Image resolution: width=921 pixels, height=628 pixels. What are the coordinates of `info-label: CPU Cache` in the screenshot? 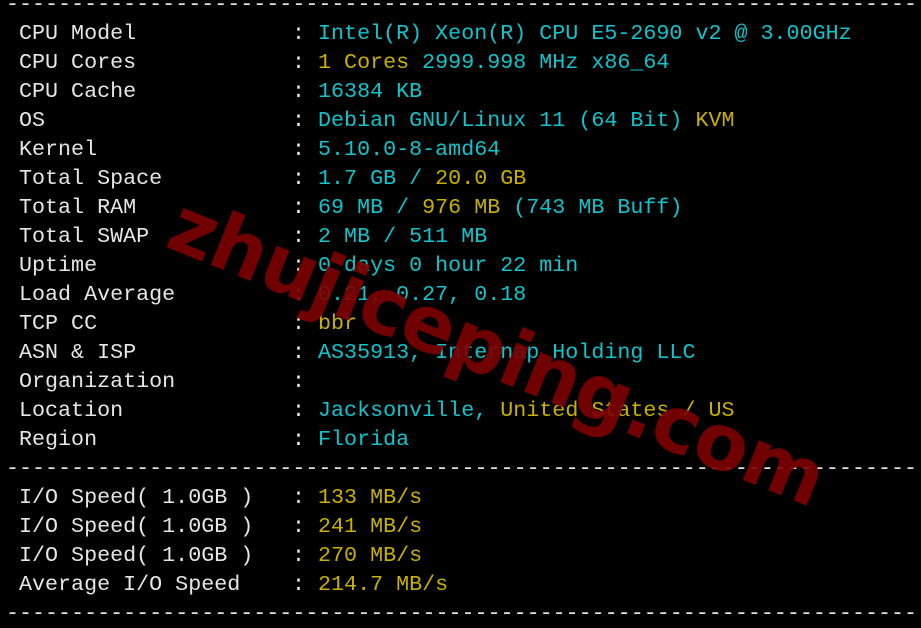 It's located at (78, 91).